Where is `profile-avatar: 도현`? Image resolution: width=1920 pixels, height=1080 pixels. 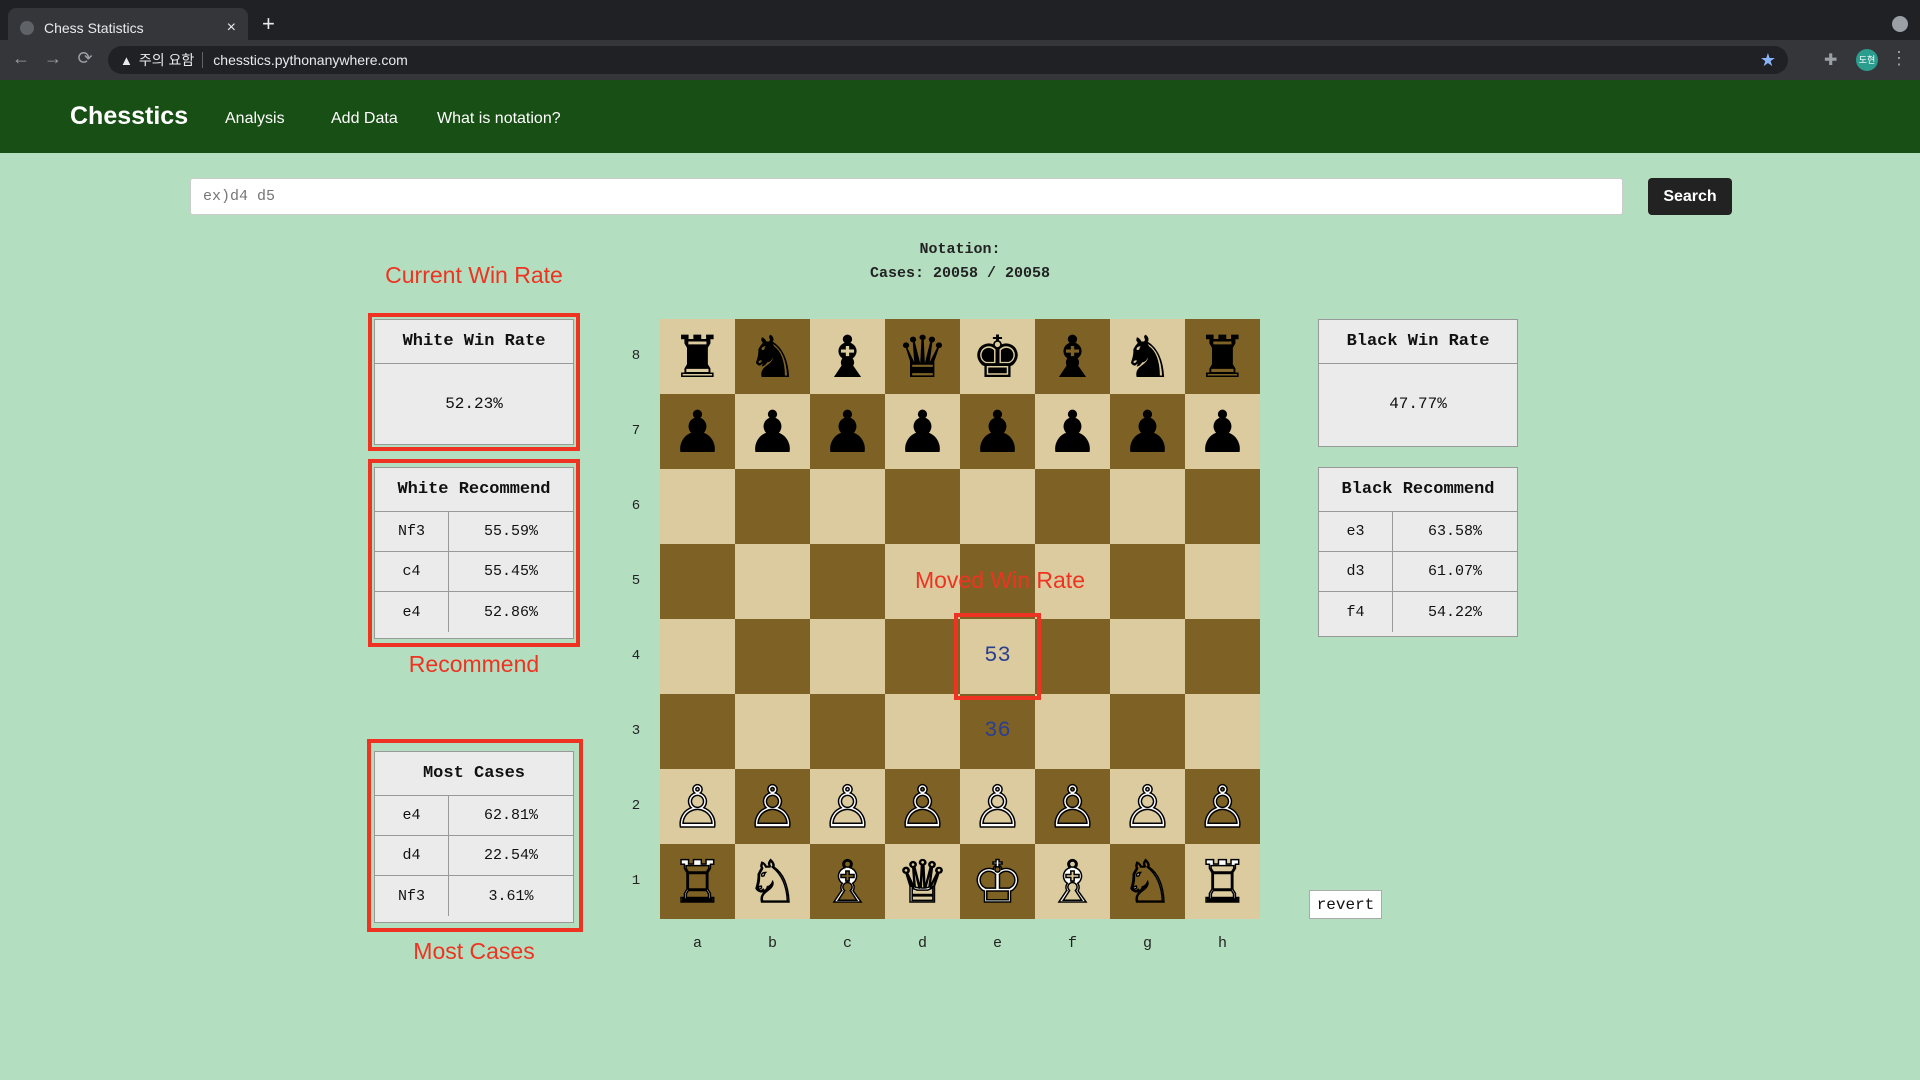 profile-avatar: 도현 is located at coordinates (1867, 60).